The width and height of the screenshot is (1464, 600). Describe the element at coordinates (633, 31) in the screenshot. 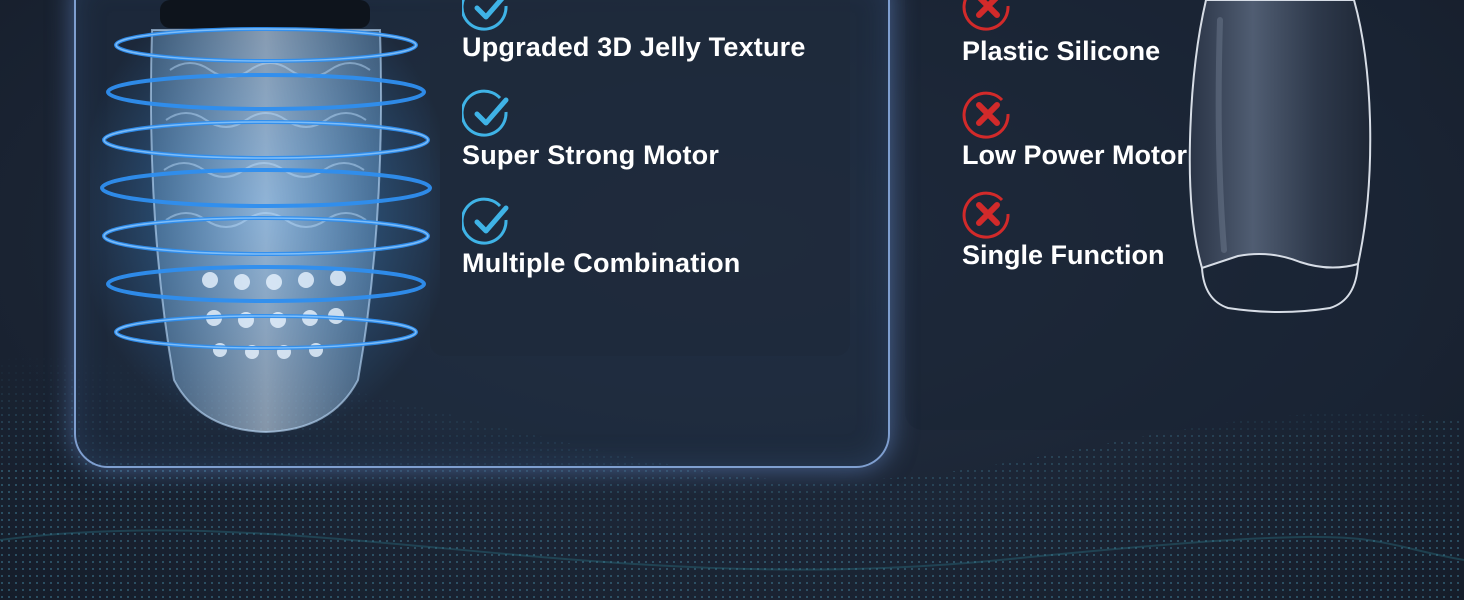

I see `pro-item-1: Upgraded 3D Jelly Texture` at that location.